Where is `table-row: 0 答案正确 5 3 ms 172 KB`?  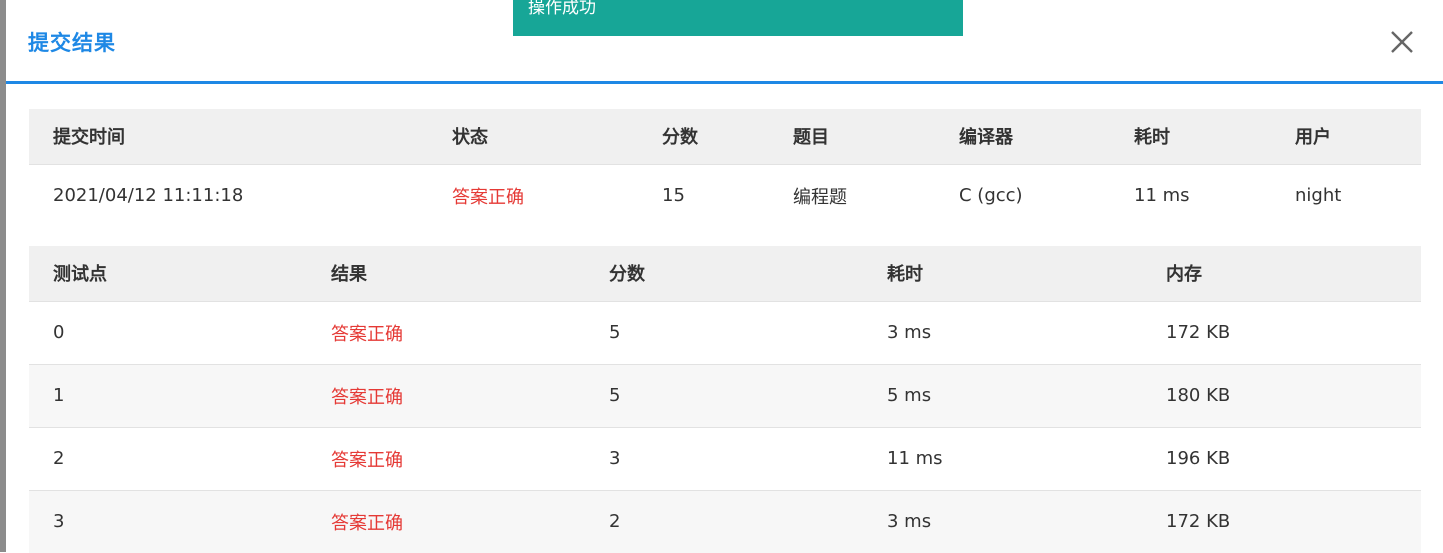 table-row: 0 答案正确 5 3 ms 172 KB is located at coordinates (725, 332).